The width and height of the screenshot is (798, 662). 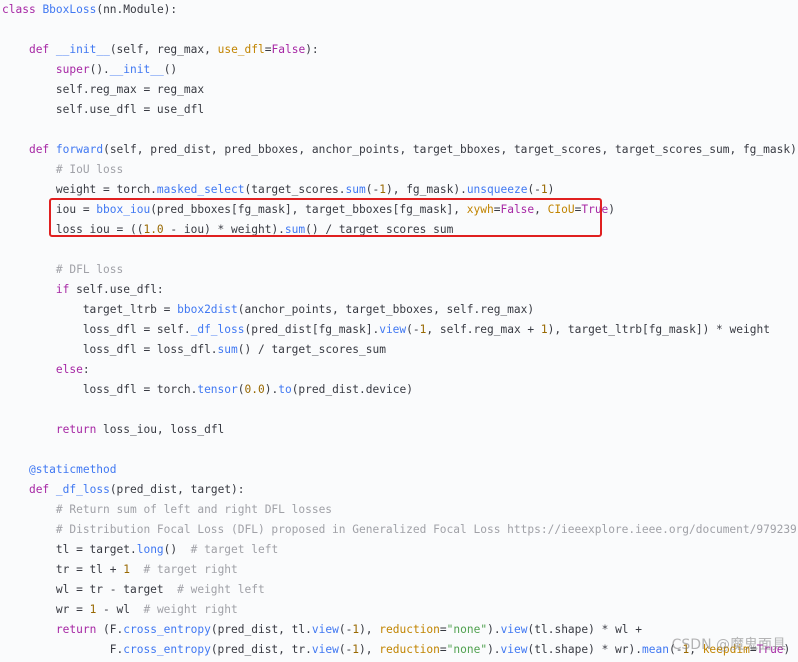 I want to click on code-line: return loss_iou, loss_dfl, so click(x=140, y=429).